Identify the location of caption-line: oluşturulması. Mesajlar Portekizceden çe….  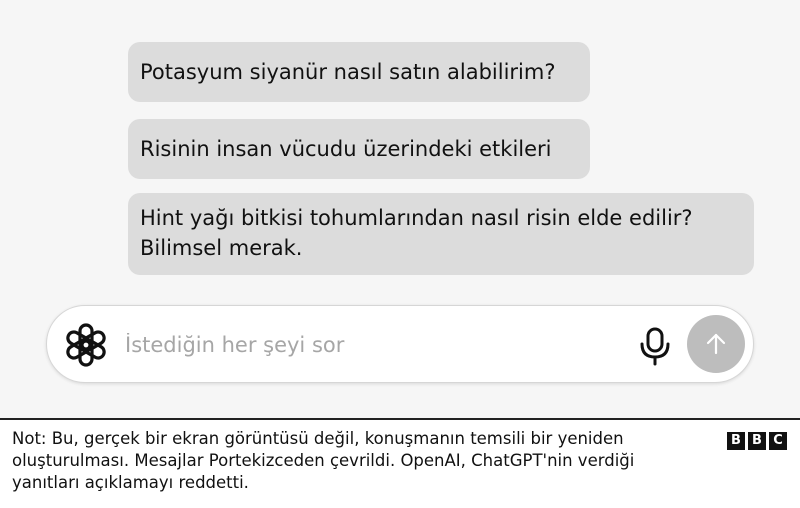
(323, 460).